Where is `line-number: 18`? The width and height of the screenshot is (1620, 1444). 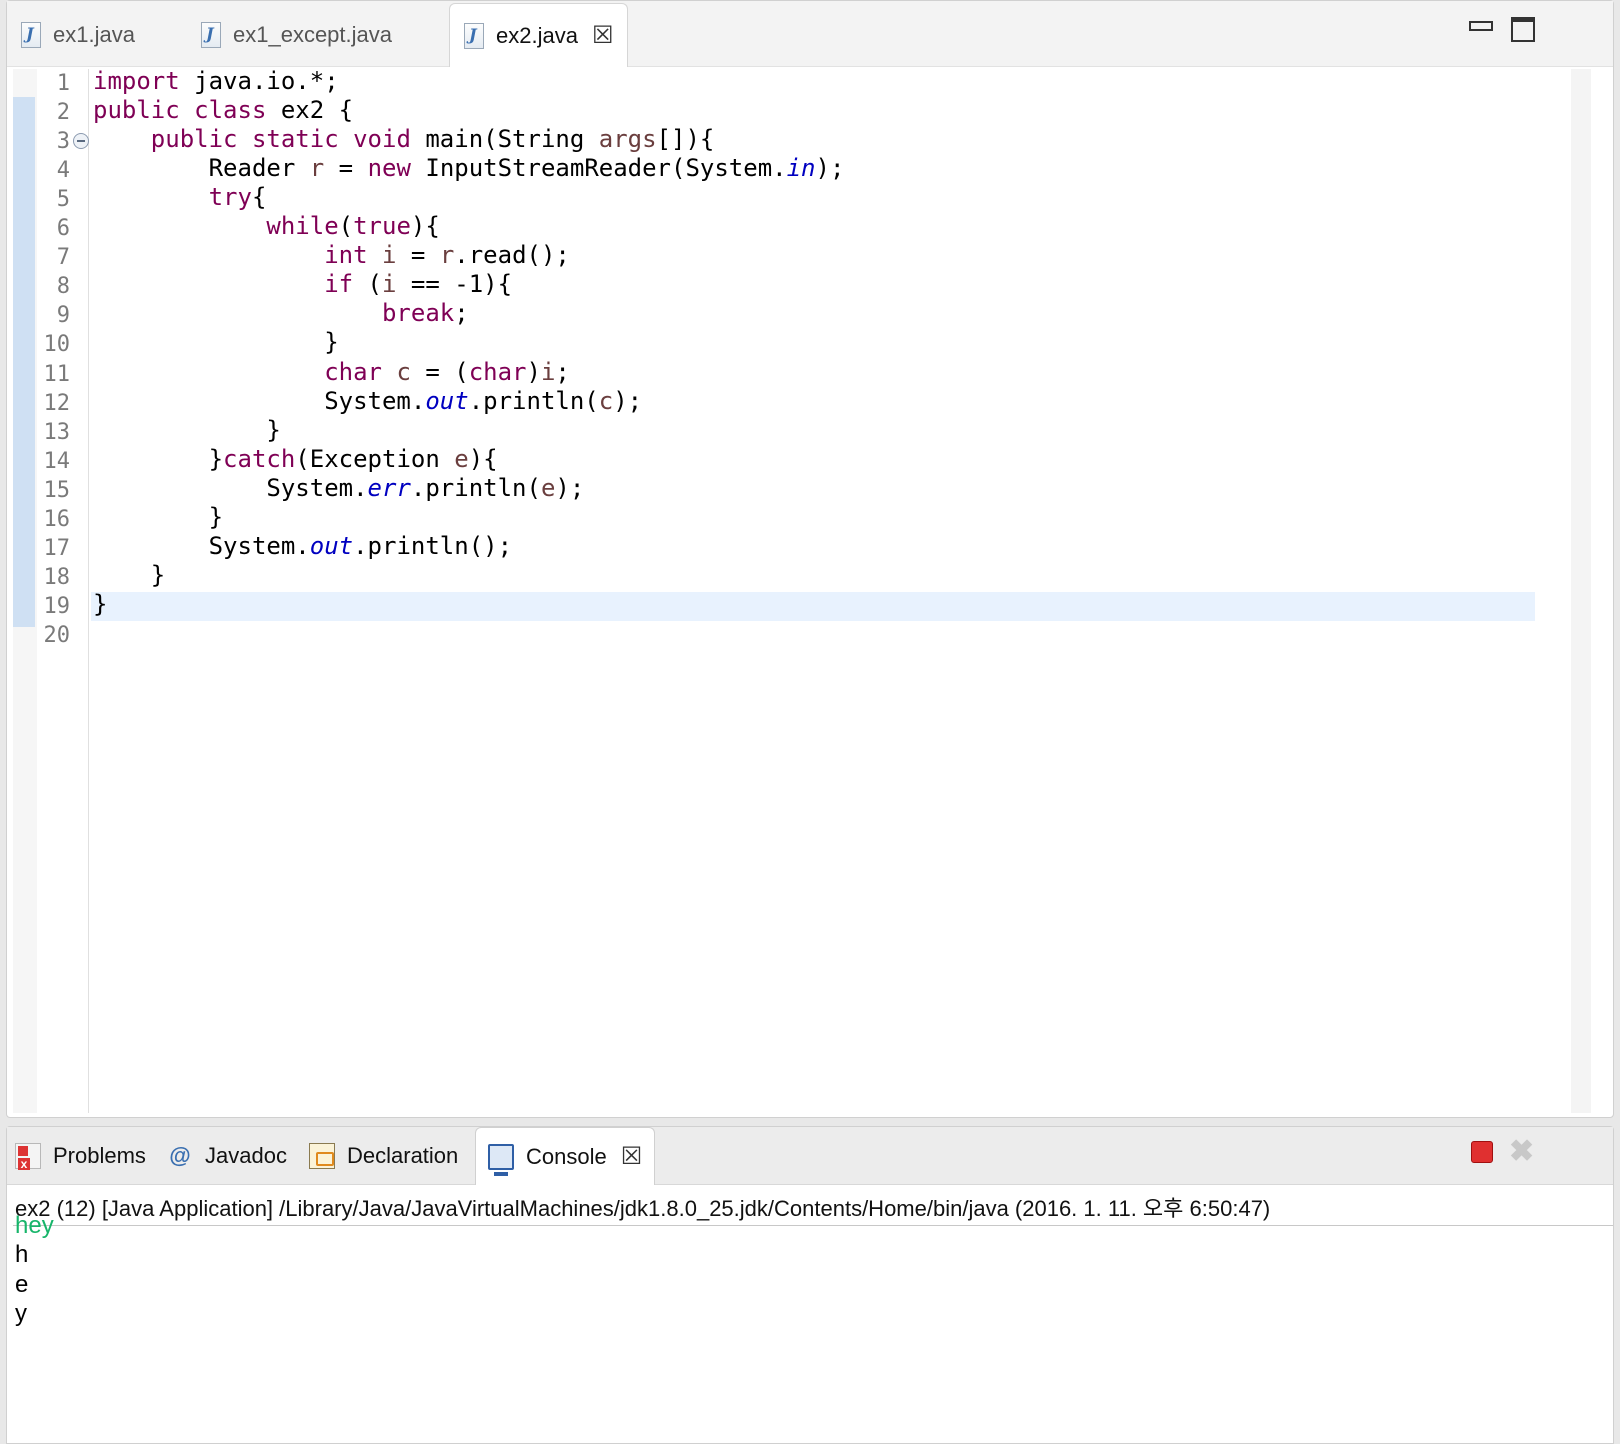 line-number: 18 is located at coordinates (57, 577).